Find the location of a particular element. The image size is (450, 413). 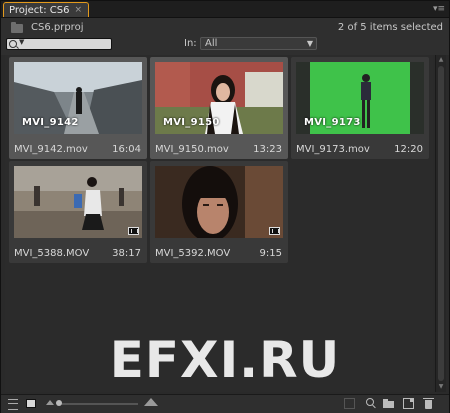

zoom-in-icon is located at coordinates (151, 402).